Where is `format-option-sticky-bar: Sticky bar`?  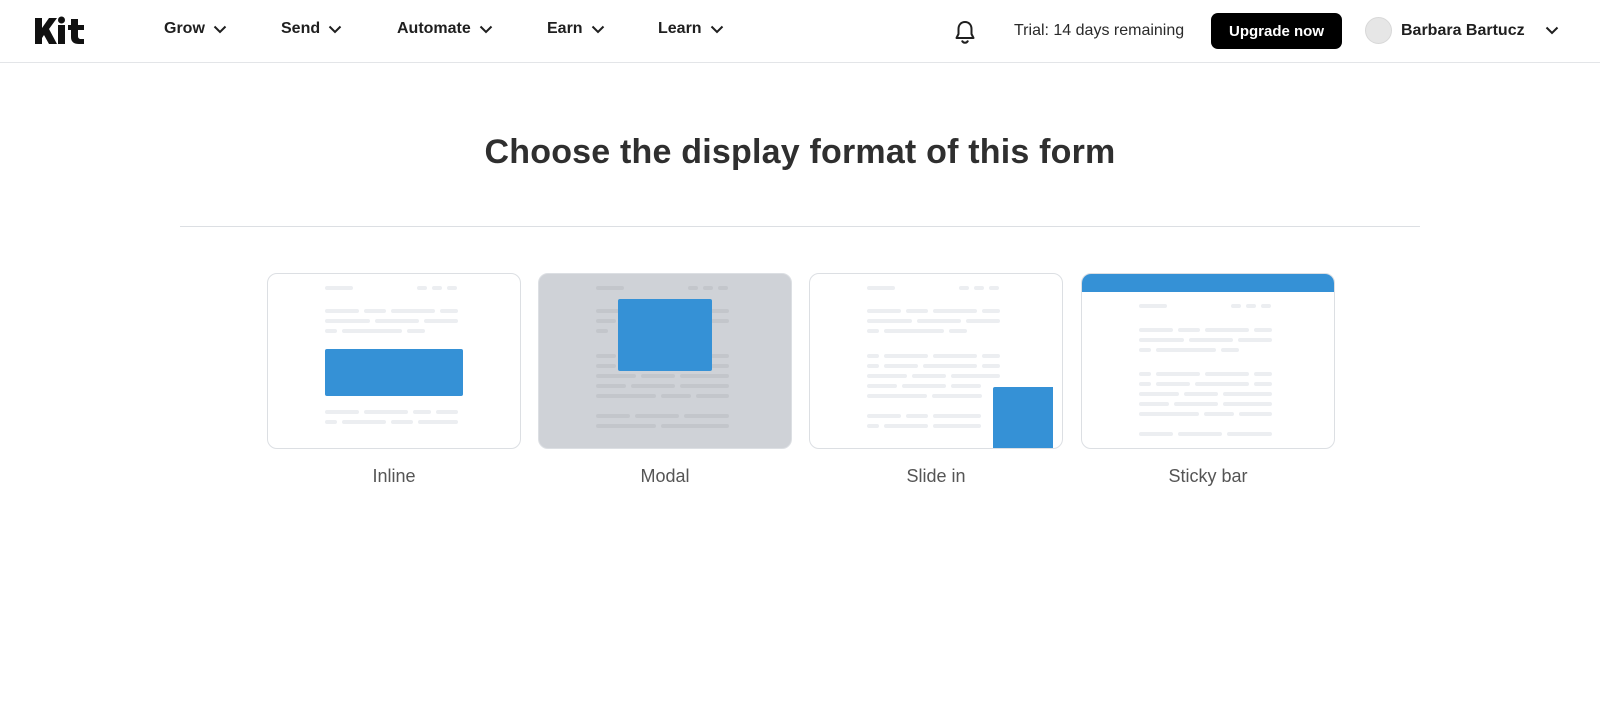
format-option-sticky-bar: Sticky bar is located at coordinates (1208, 380).